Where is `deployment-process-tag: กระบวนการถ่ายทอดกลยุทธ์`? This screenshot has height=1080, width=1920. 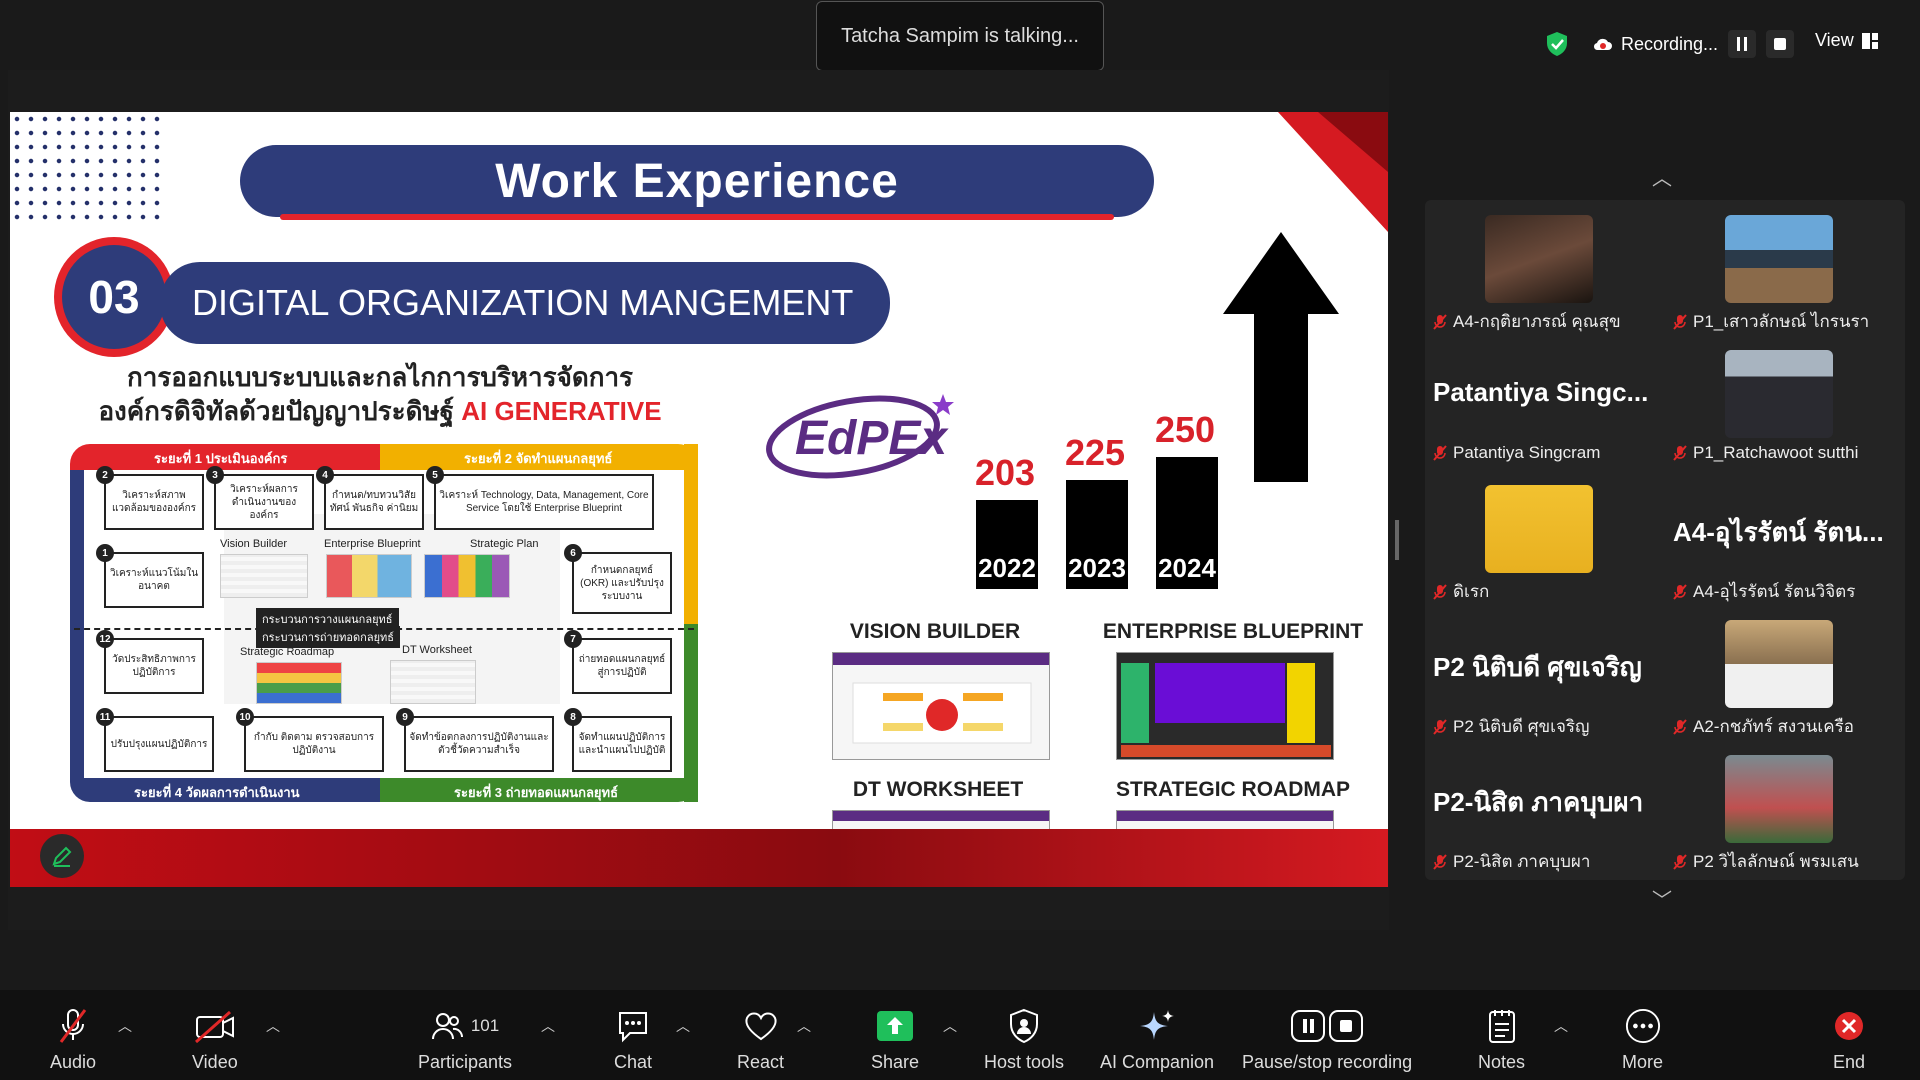 deployment-process-tag: กระบวนการถ่ายทอดกลยุทธ์ is located at coordinates (328, 637).